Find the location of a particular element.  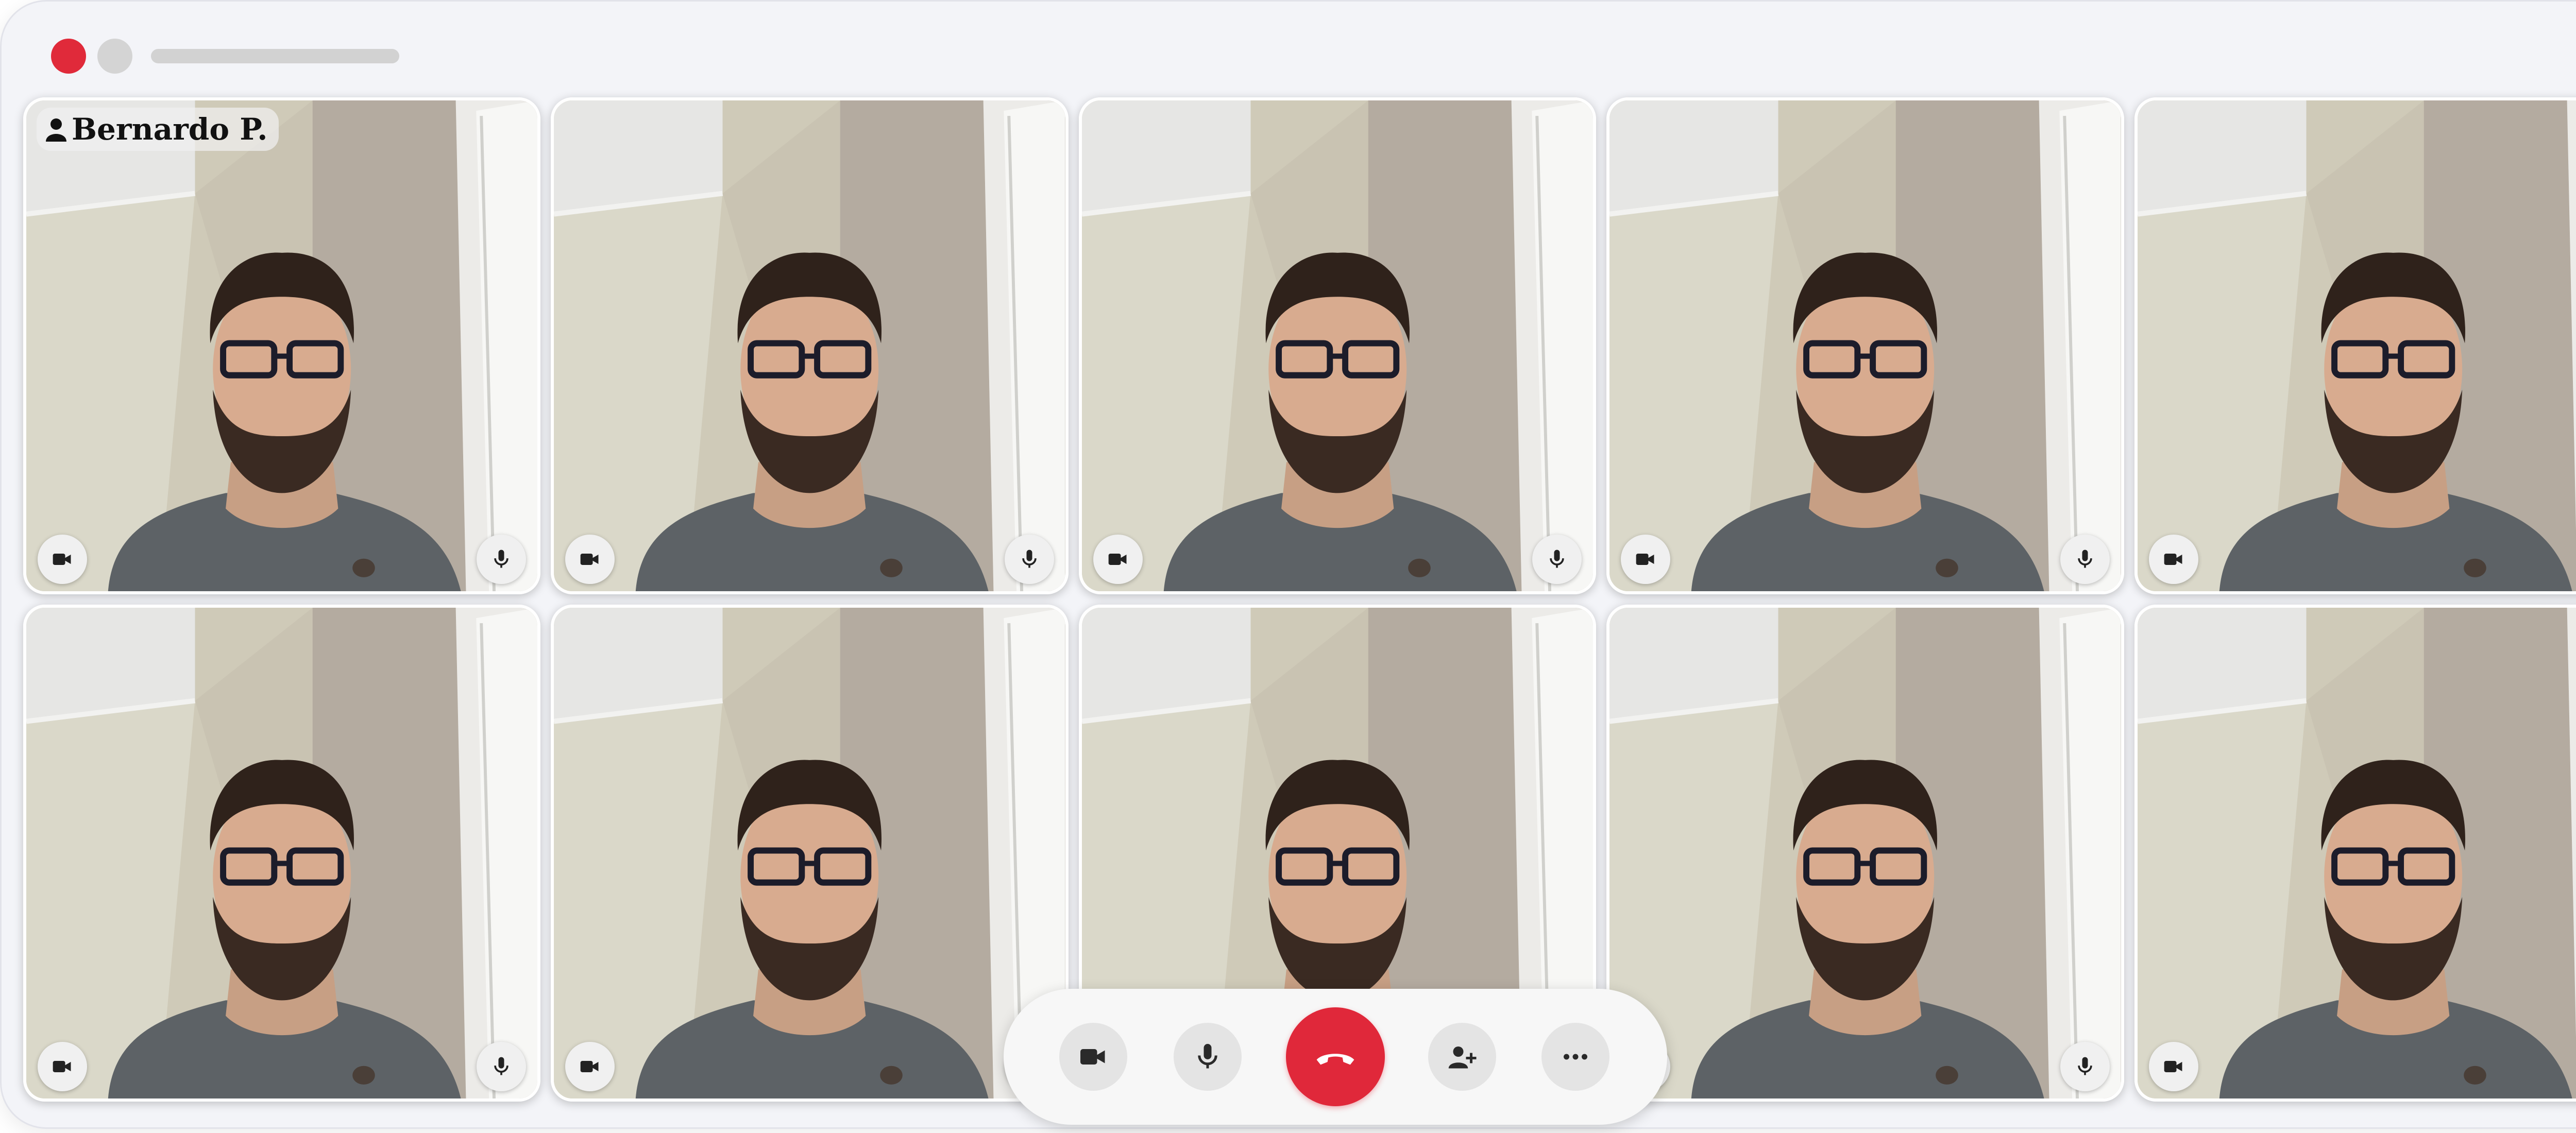

user-icon is located at coordinates (56, 130).